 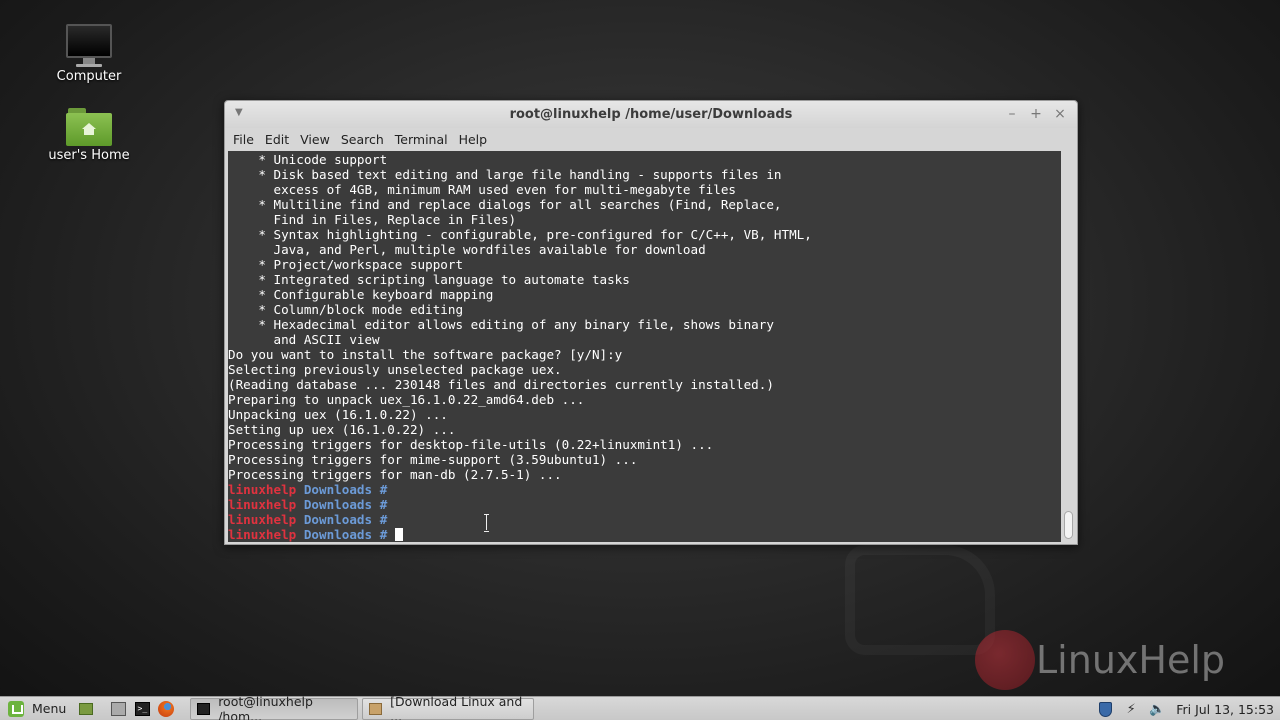 I want to click on watermark-text: LinuxHelp, so click(x=1131, y=660).